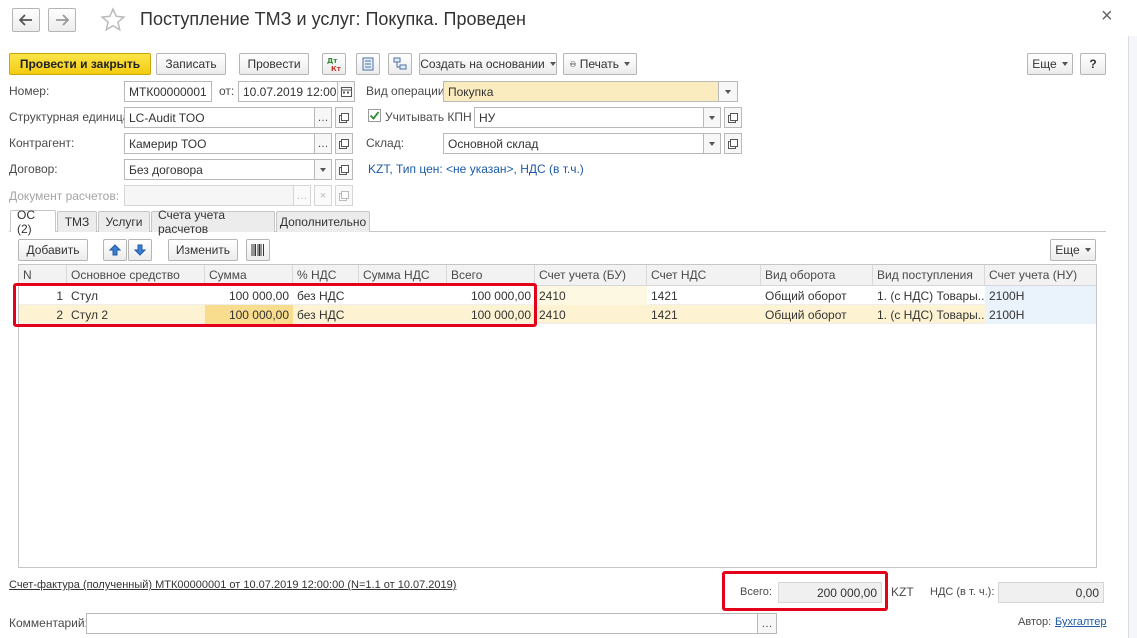  Describe the element at coordinates (113, 21) in the screenshot. I see `favorite-star-icon` at that location.